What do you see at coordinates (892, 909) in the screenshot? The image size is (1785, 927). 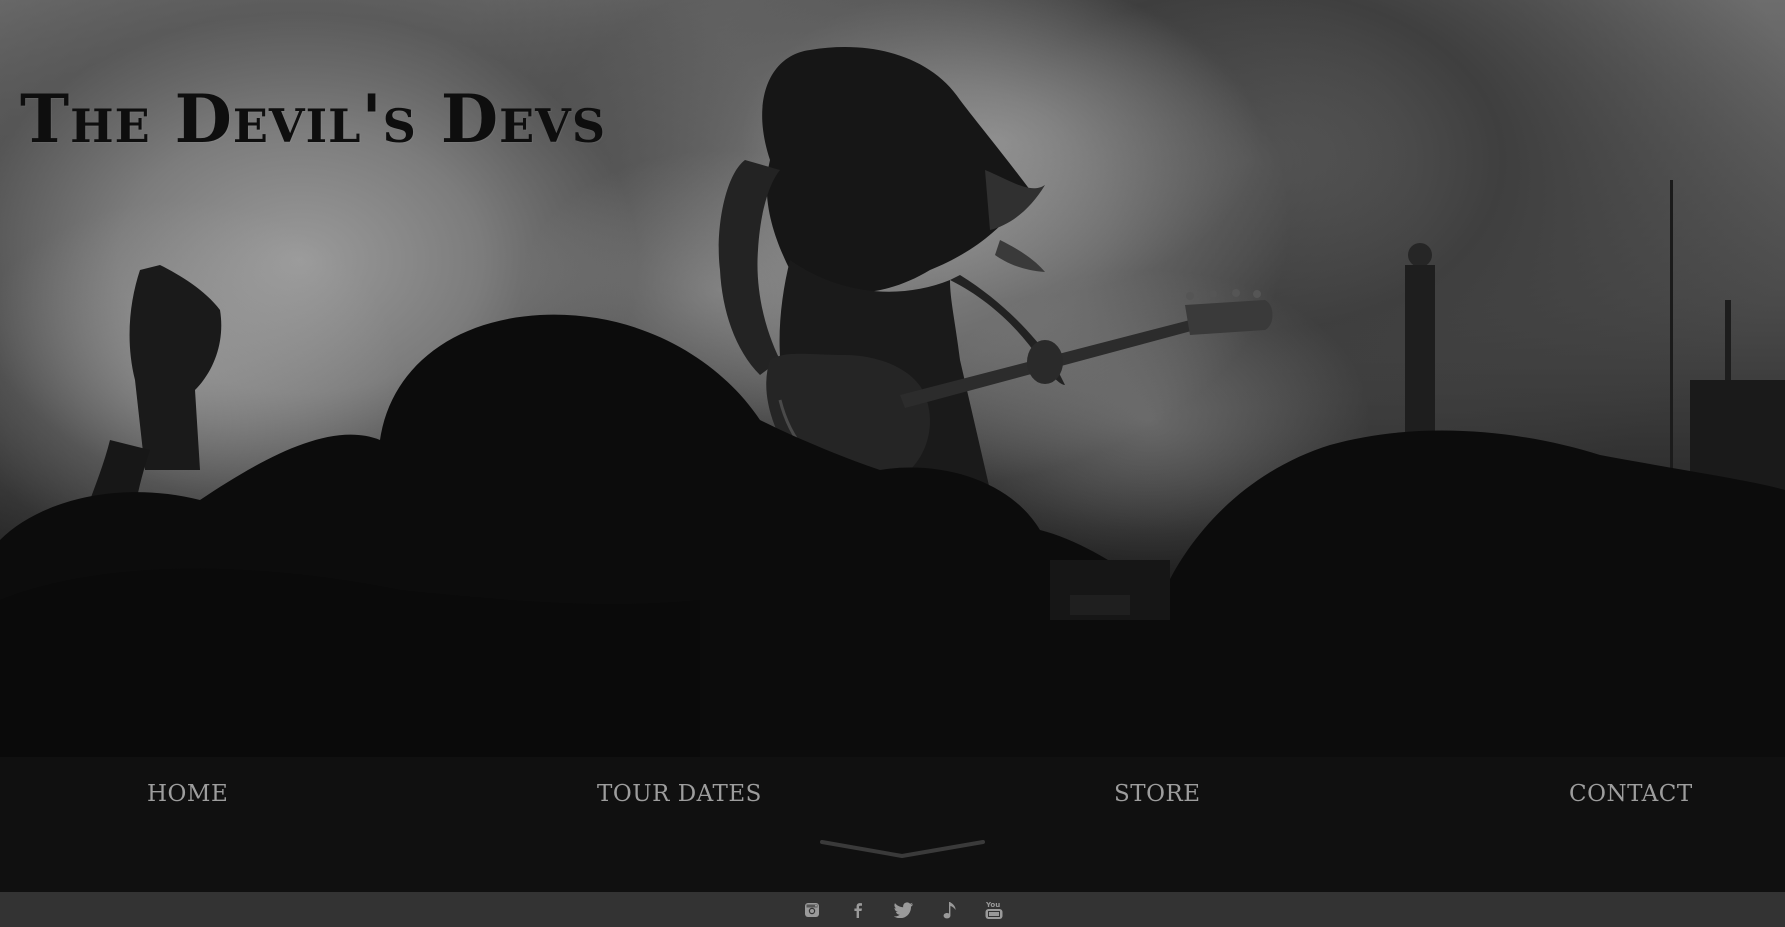 I see `footer-social-bar: You` at bounding box center [892, 909].